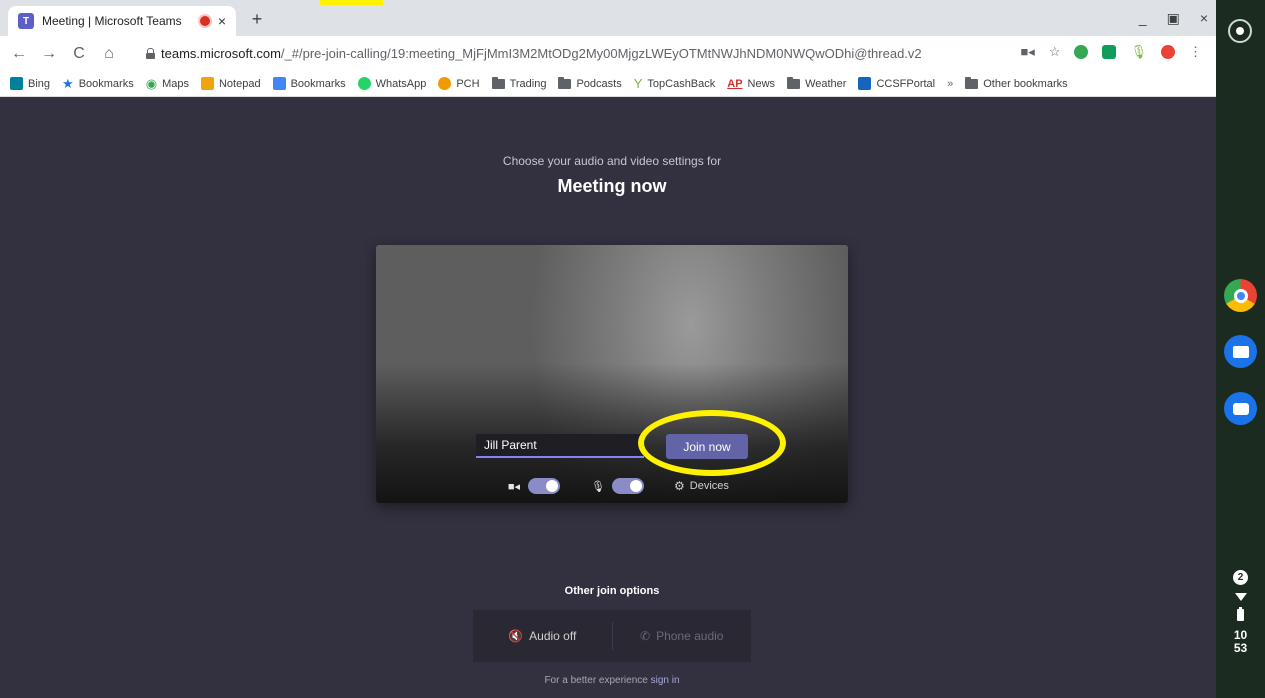 Image resolution: width=1265 pixels, height=698 pixels. I want to click on bookmark-item: ◉ Maps, so click(167, 84).